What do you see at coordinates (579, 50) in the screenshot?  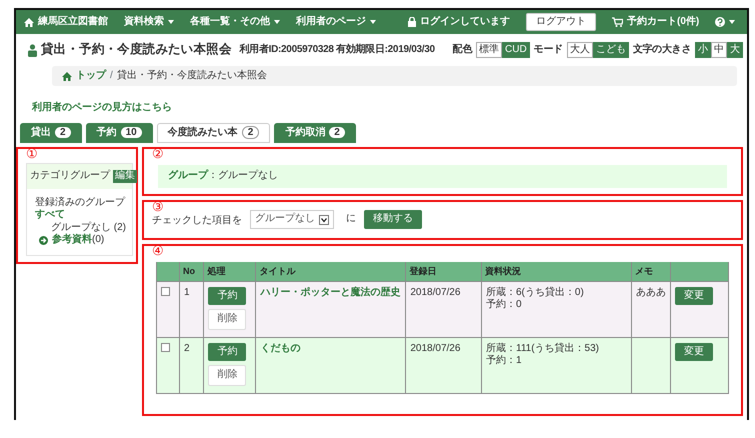 I see `option-button: 大人` at bounding box center [579, 50].